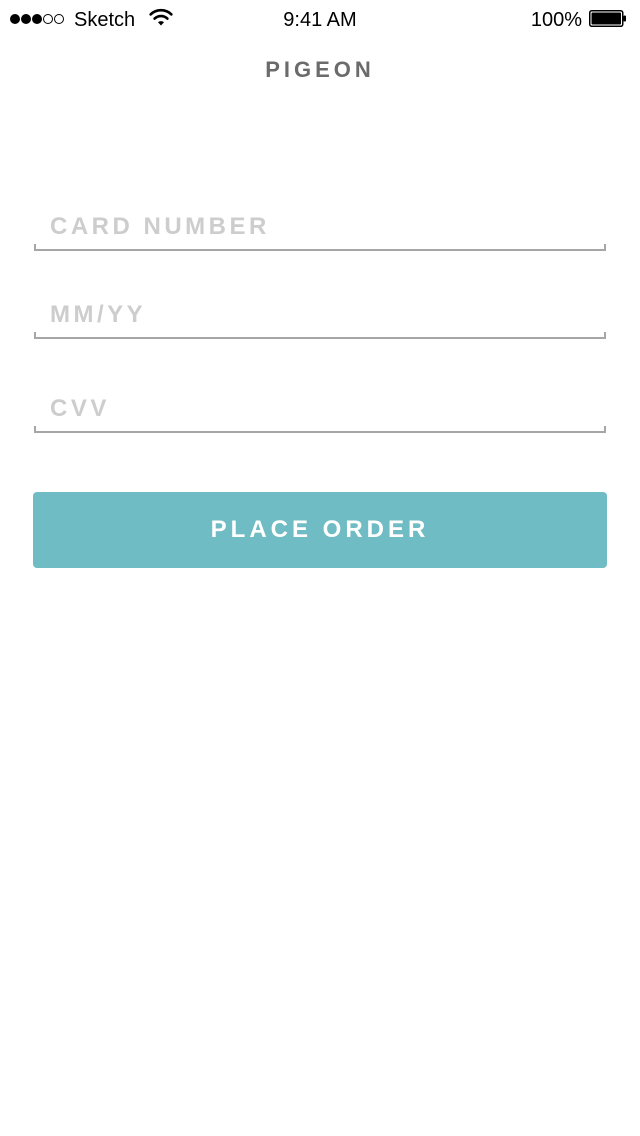 The width and height of the screenshot is (640, 1136). What do you see at coordinates (320, 530) in the screenshot?
I see `place-order-button: PLACE ORDER` at bounding box center [320, 530].